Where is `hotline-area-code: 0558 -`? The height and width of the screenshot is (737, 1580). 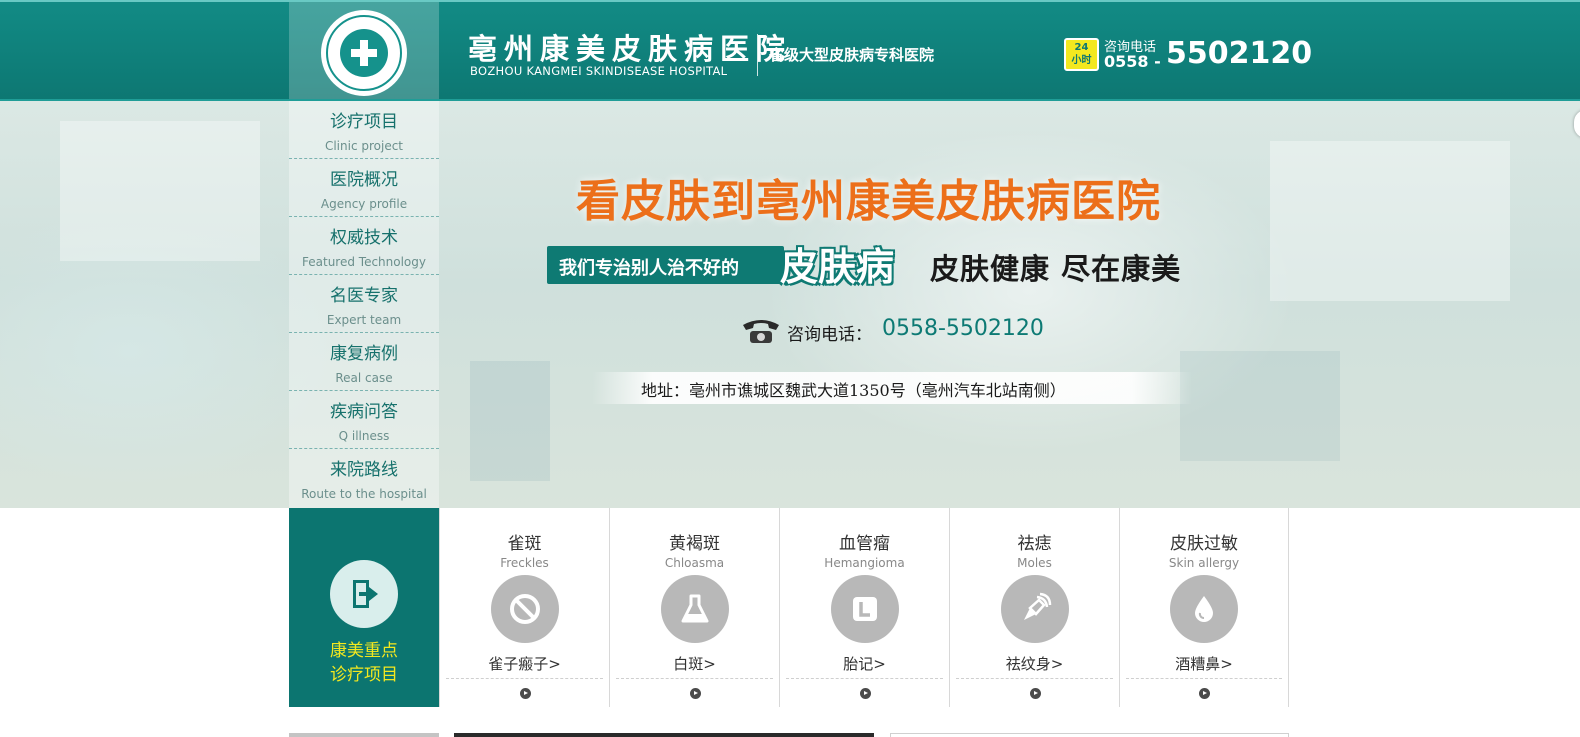 hotline-area-code: 0558 - is located at coordinates (1132, 61).